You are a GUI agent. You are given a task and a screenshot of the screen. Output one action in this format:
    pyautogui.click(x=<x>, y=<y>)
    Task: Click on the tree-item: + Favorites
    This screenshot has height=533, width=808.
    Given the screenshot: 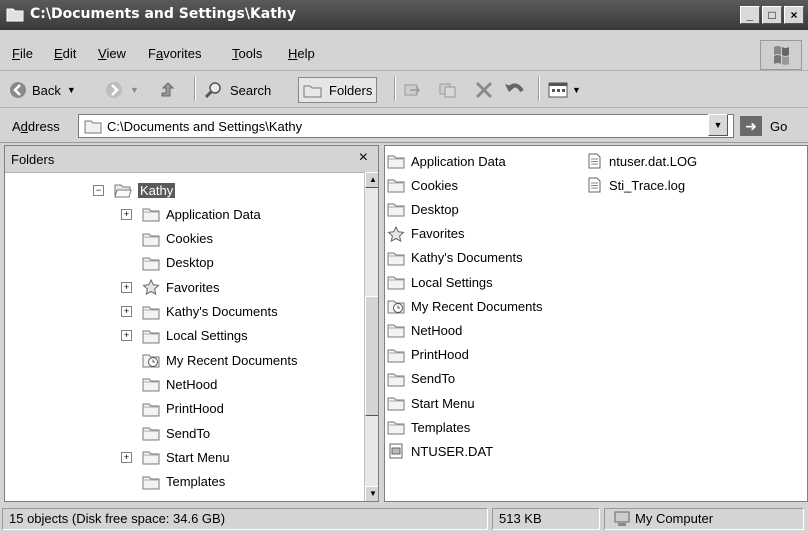 What is the action you would take?
    pyautogui.click(x=170, y=287)
    